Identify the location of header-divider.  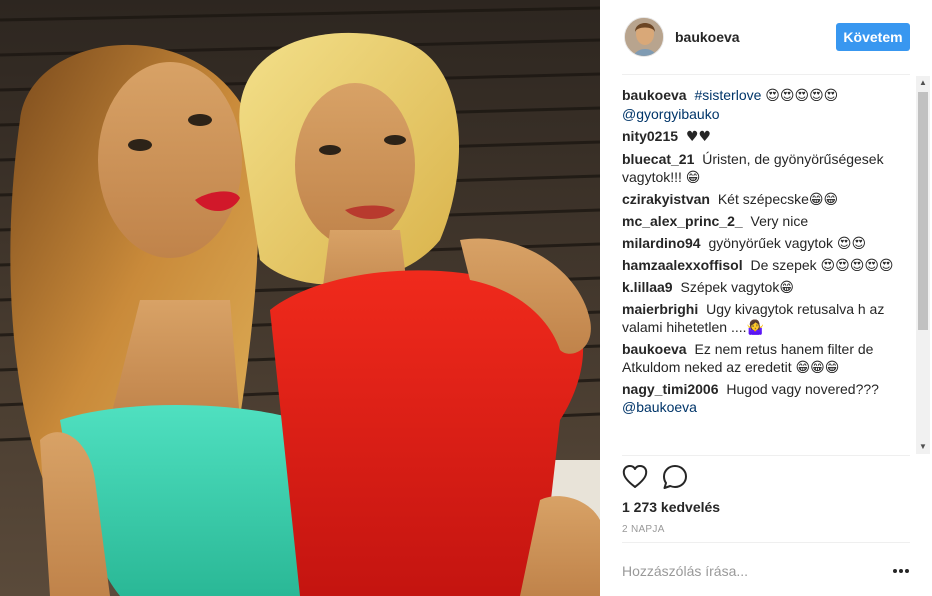
(766, 74).